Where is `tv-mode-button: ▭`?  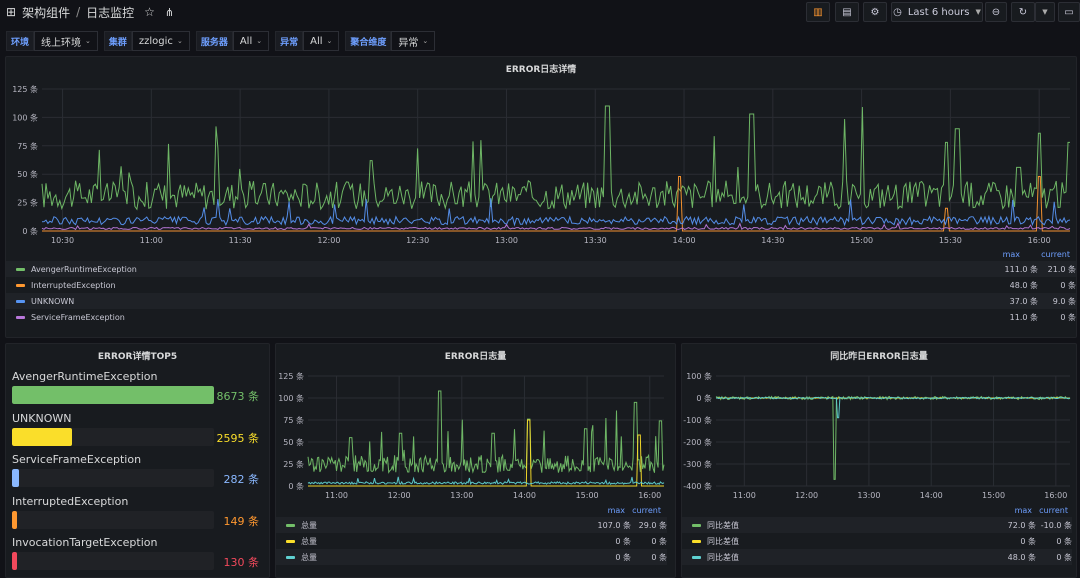 tv-mode-button: ▭ is located at coordinates (1069, 12).